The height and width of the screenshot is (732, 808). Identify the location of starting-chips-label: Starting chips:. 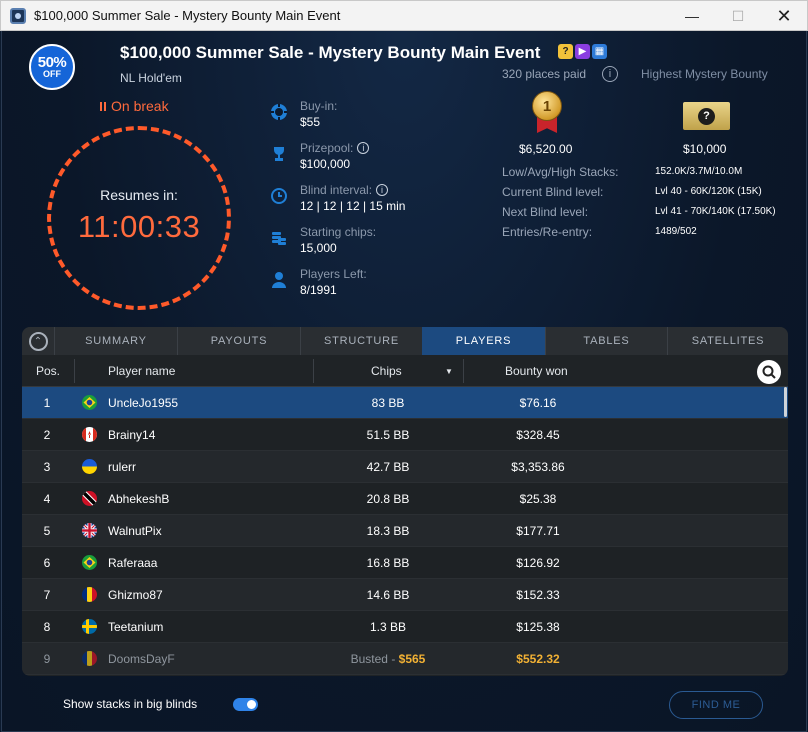
(338, 232).